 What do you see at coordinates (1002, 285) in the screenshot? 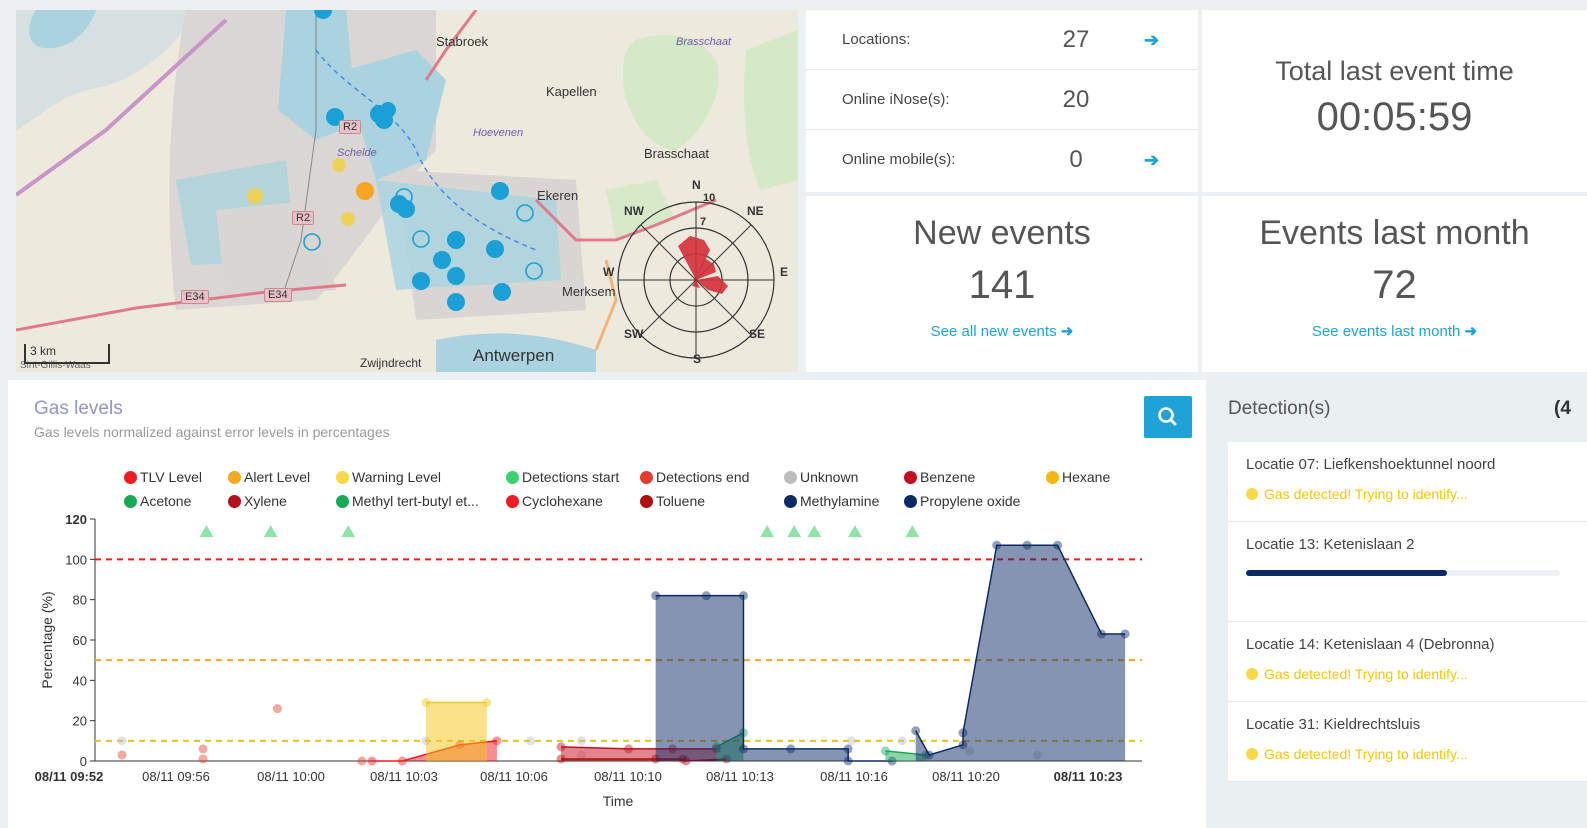
I see `new-events-value: 141` at bounding box center [1002, 285].